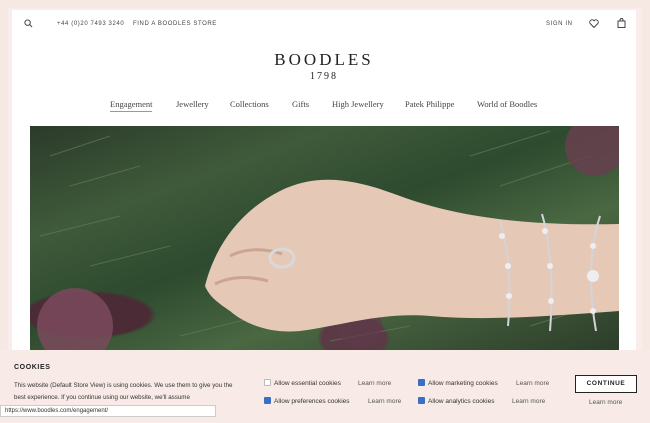  Describe the element at coordinates (267, 382) in the screenshot. I see `essential-cookies-checkbox` at that location.